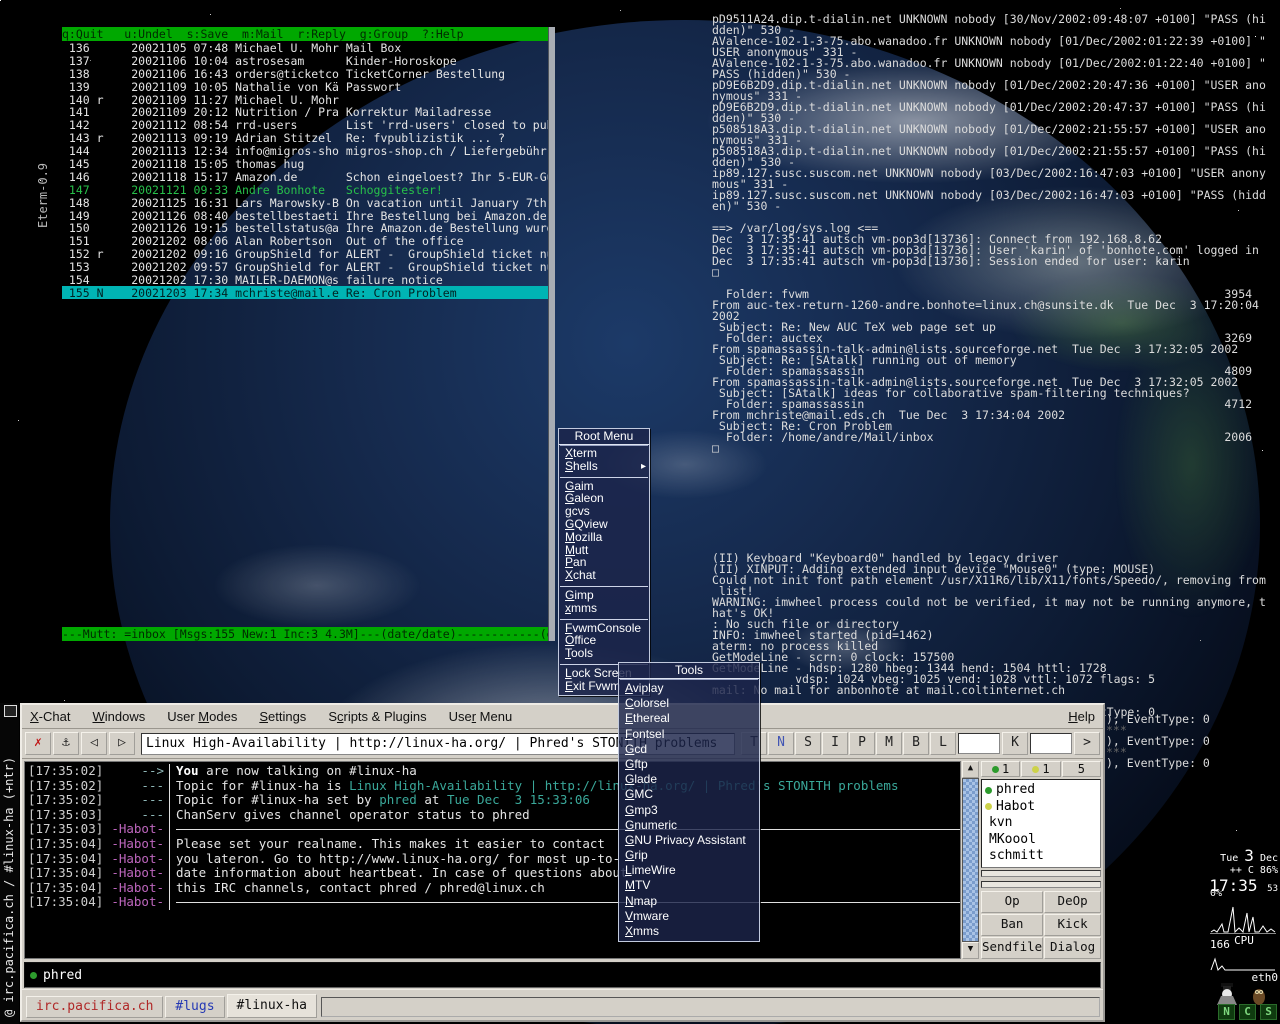 This screenshot has width=1280, height=1024. I want to click on menu-item-nmap: Nmap, so click(689, 901).